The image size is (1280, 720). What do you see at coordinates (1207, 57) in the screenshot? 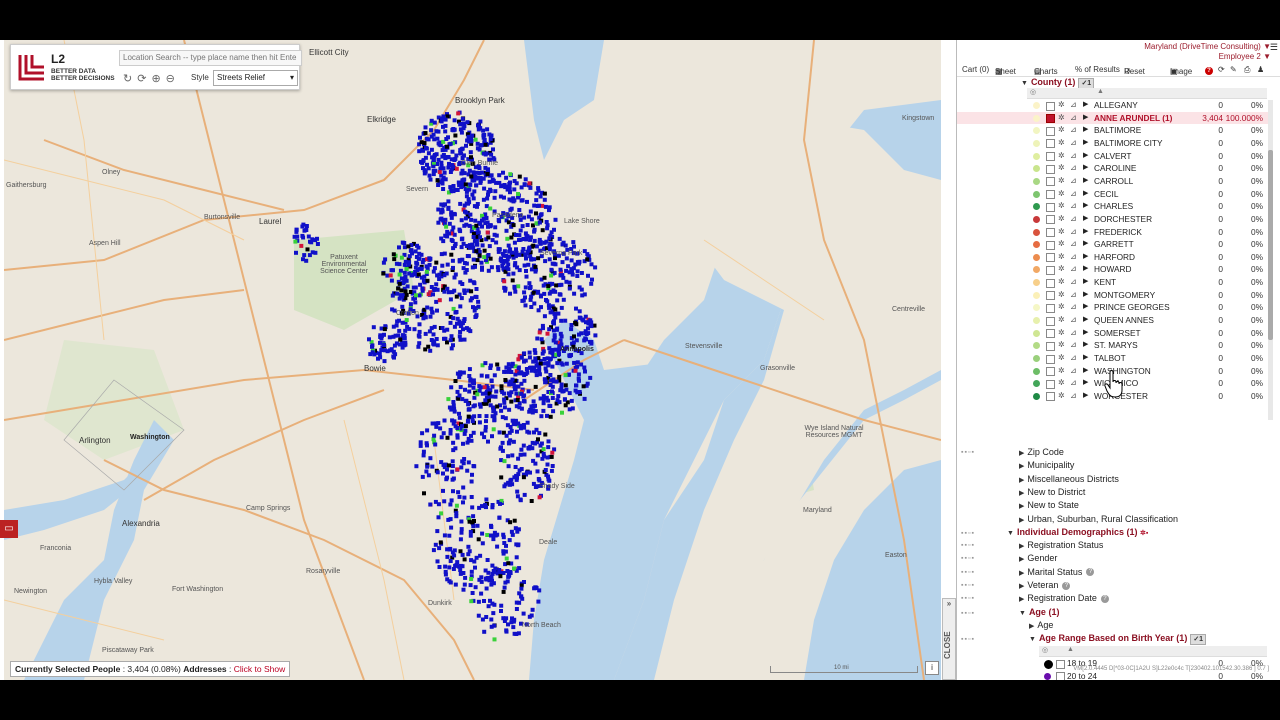
I see `user-name-row: Employee 2 ▼` at bounding box center [1207, 57].